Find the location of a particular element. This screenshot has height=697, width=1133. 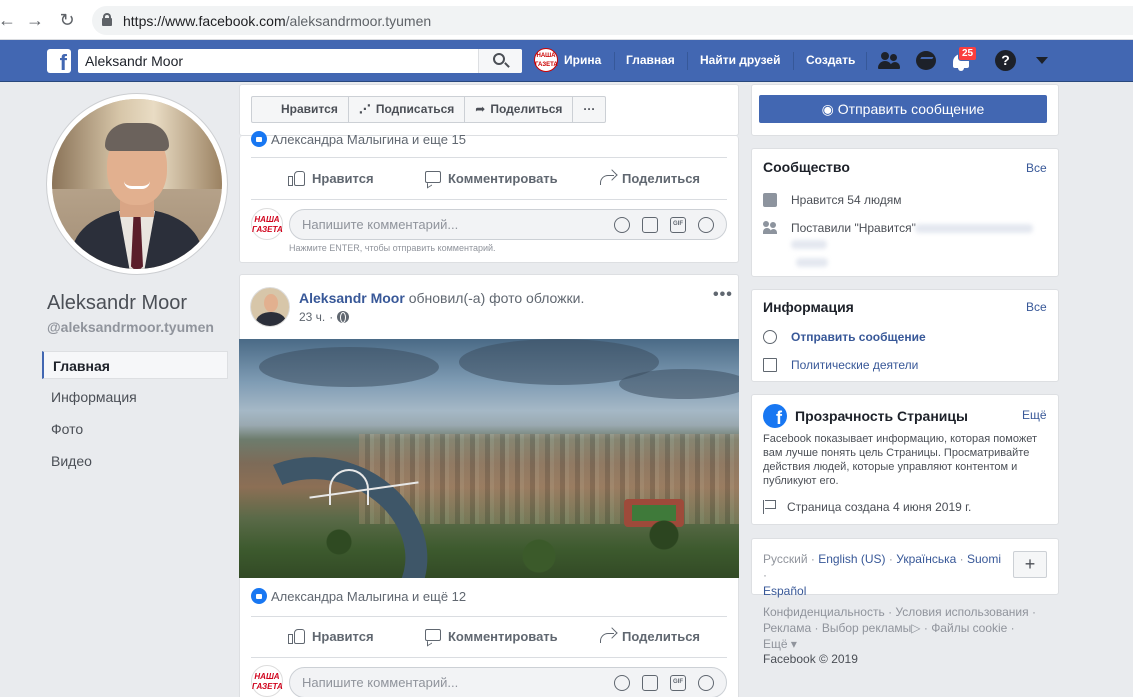

url-host: https://www.facebook.com is located at coordinates (204, 21).